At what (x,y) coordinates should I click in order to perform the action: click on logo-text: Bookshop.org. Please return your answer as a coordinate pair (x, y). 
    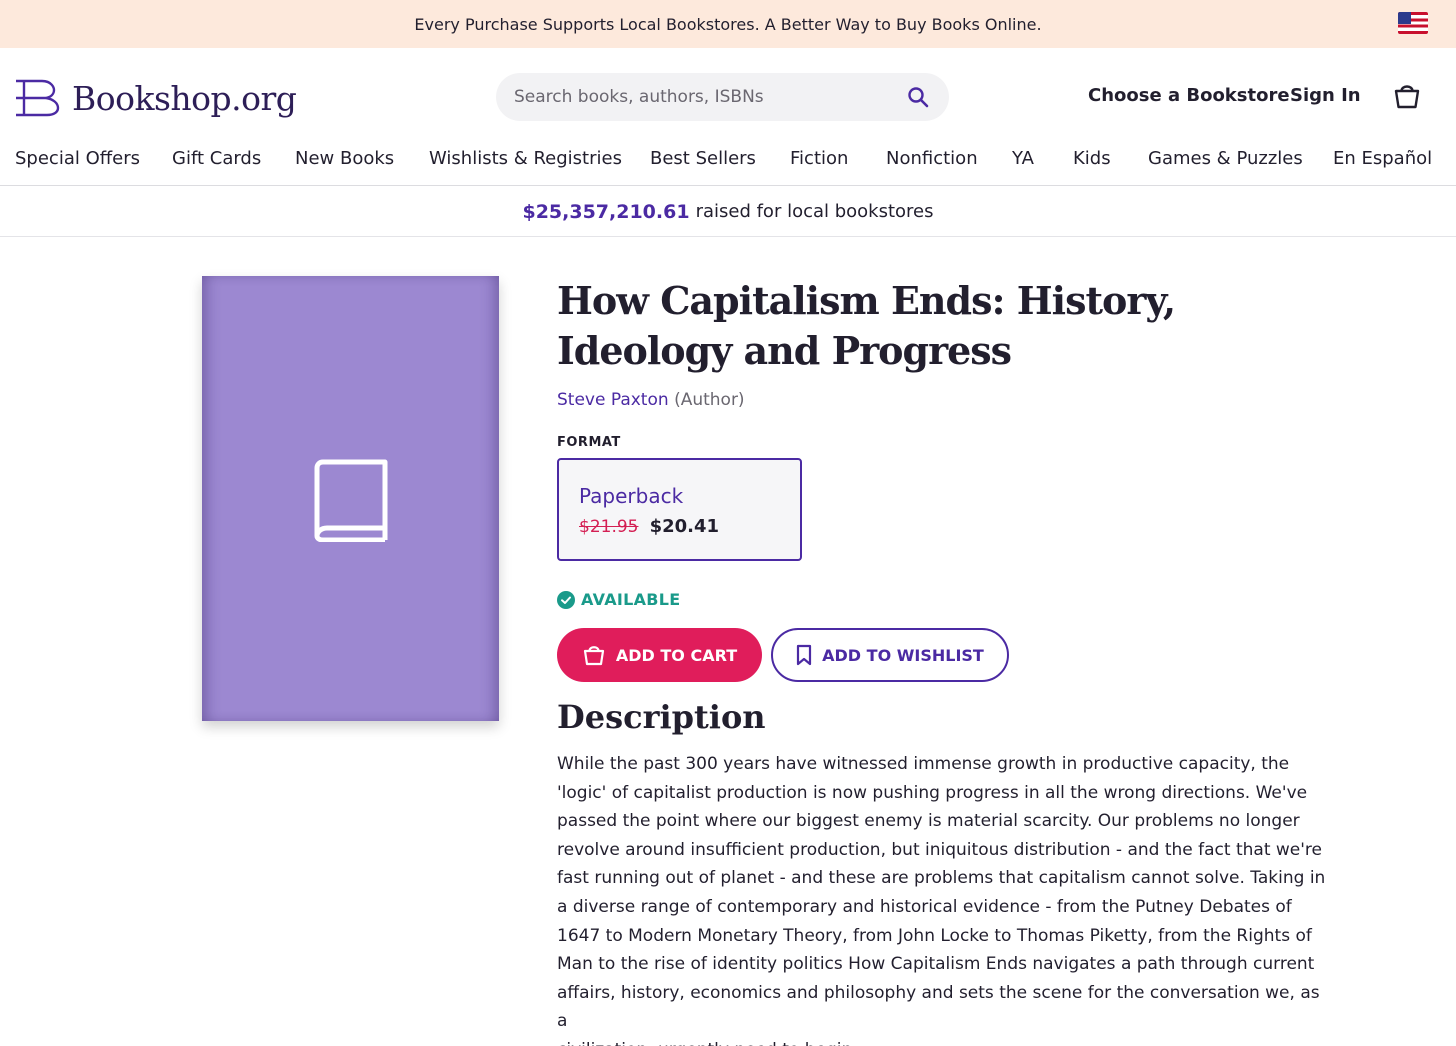
    Looking at the image, I should click on (184, 98).